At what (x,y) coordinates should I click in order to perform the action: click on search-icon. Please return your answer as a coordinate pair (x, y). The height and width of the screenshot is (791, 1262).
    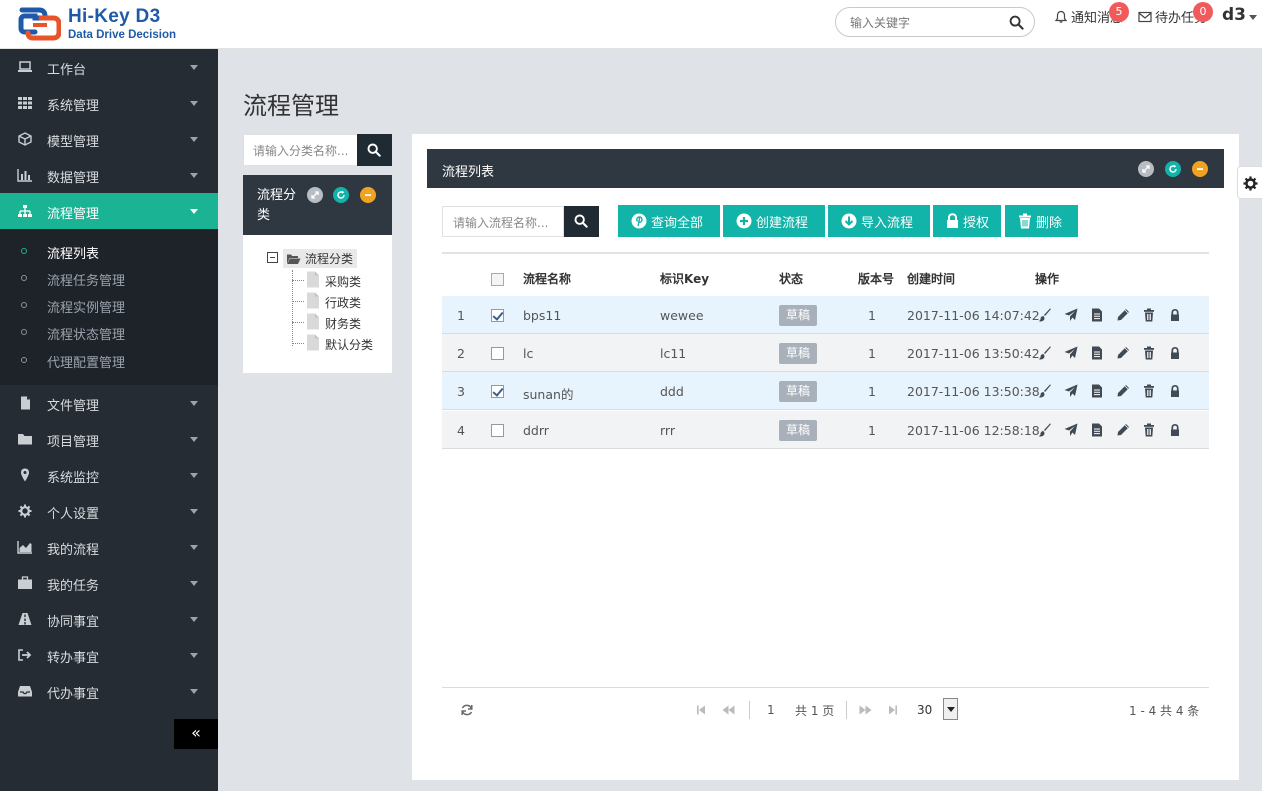
    Looking at the image, I should click on (1016, 22).